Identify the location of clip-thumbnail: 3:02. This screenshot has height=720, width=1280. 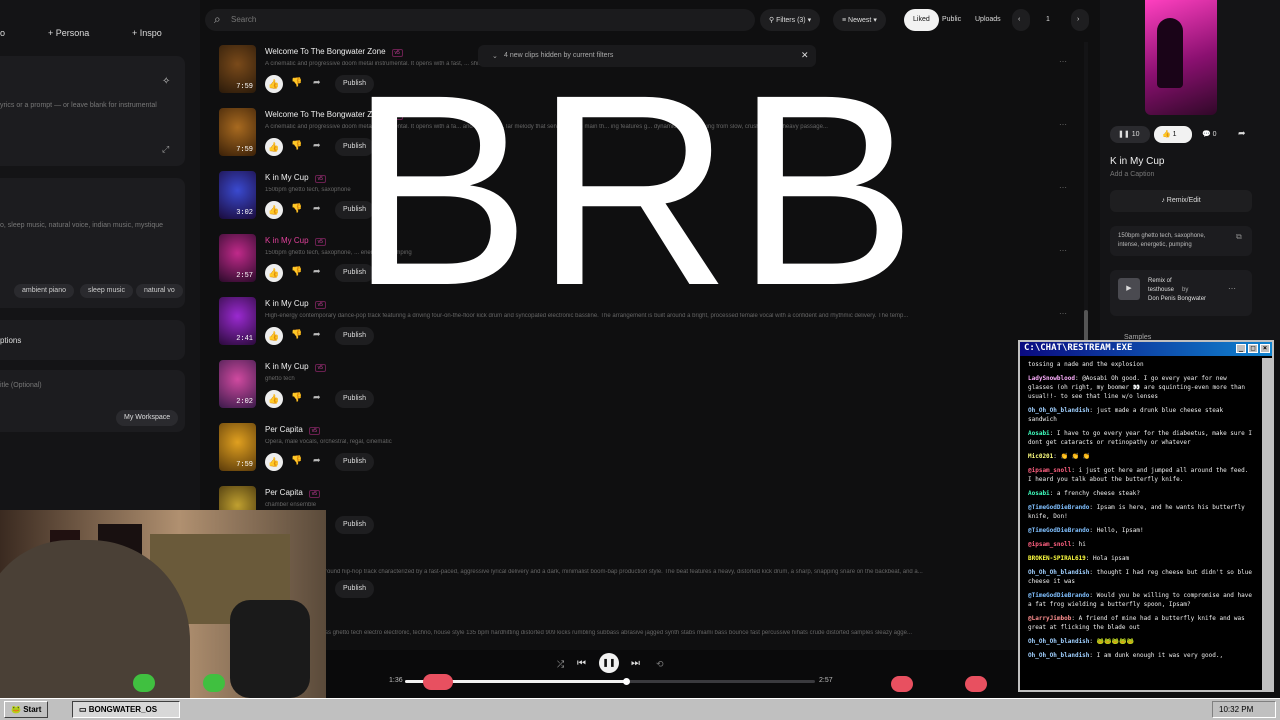
(237, 195).